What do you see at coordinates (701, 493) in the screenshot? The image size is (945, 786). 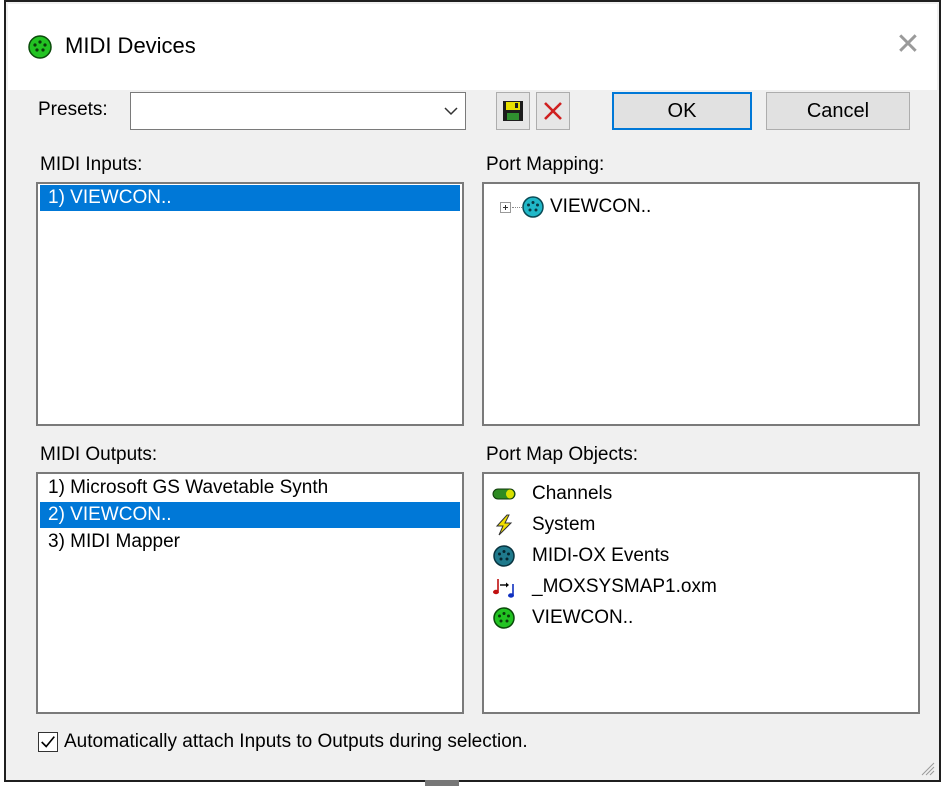 I see `list-item: Channels` at bounding box center [701, 493].